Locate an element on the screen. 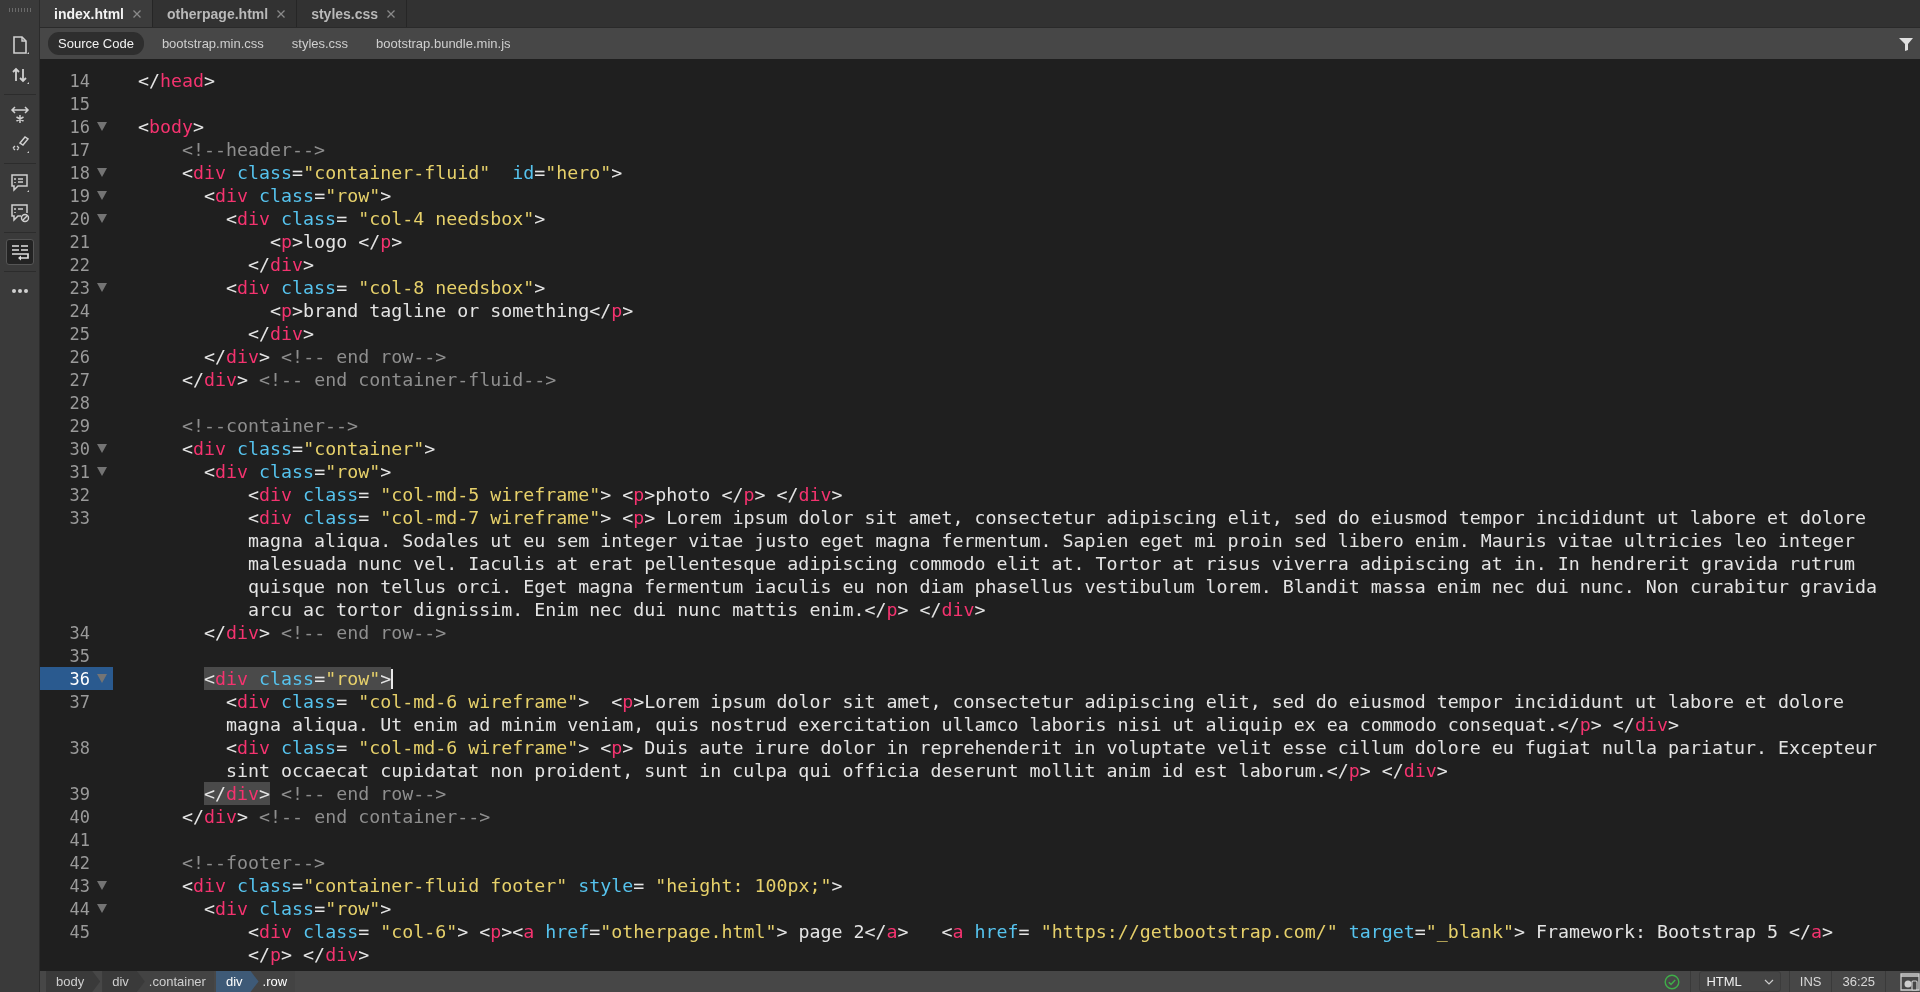 The height and width of the screenshot is (992, 1920). code-line: <!--header--> is located at coordinates (253, 149).